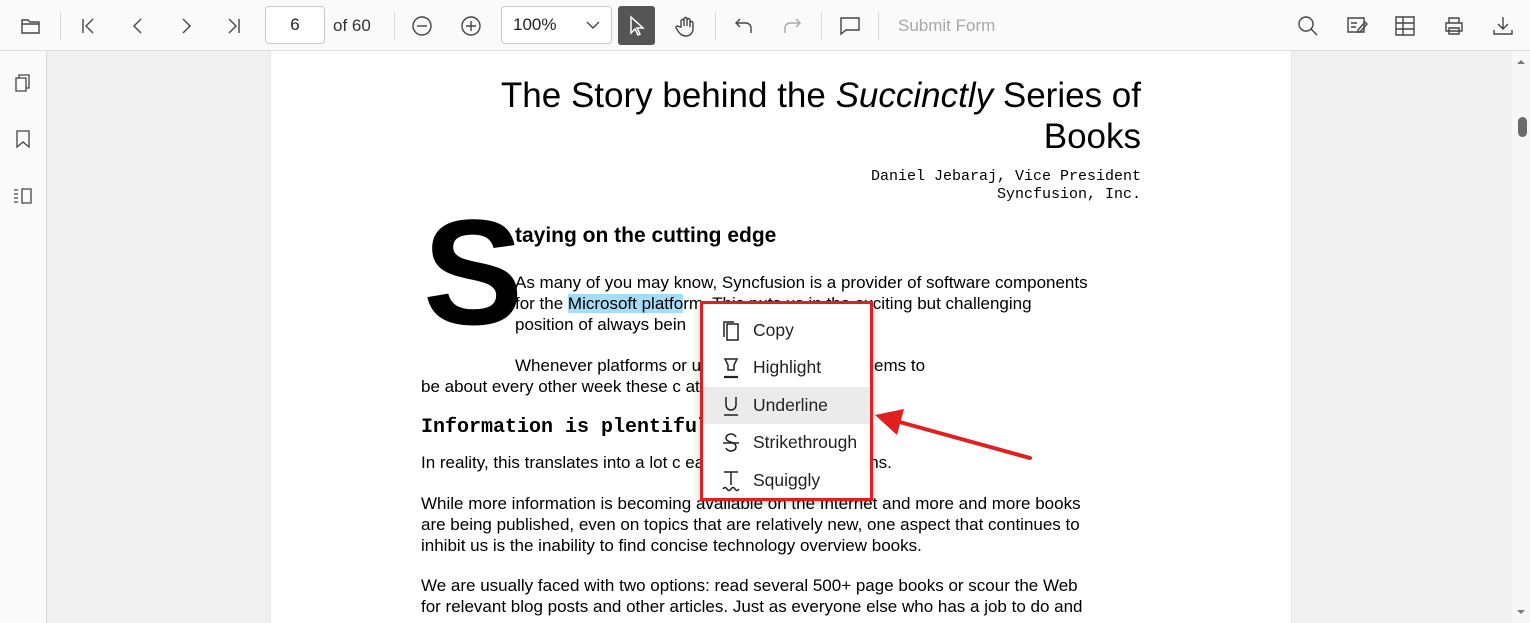 The image size is (1530, 623). Describe the element at coordinates (1503, 25) in the screenshot. I see `download-icon` at that location.